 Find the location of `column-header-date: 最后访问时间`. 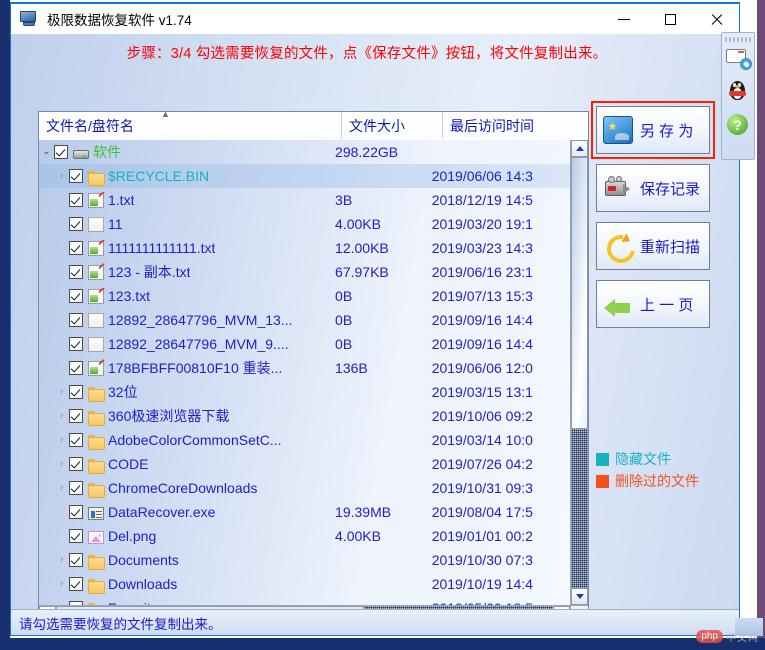

column-header-date: 最后访问时间 is located at coordinates (515, 125).